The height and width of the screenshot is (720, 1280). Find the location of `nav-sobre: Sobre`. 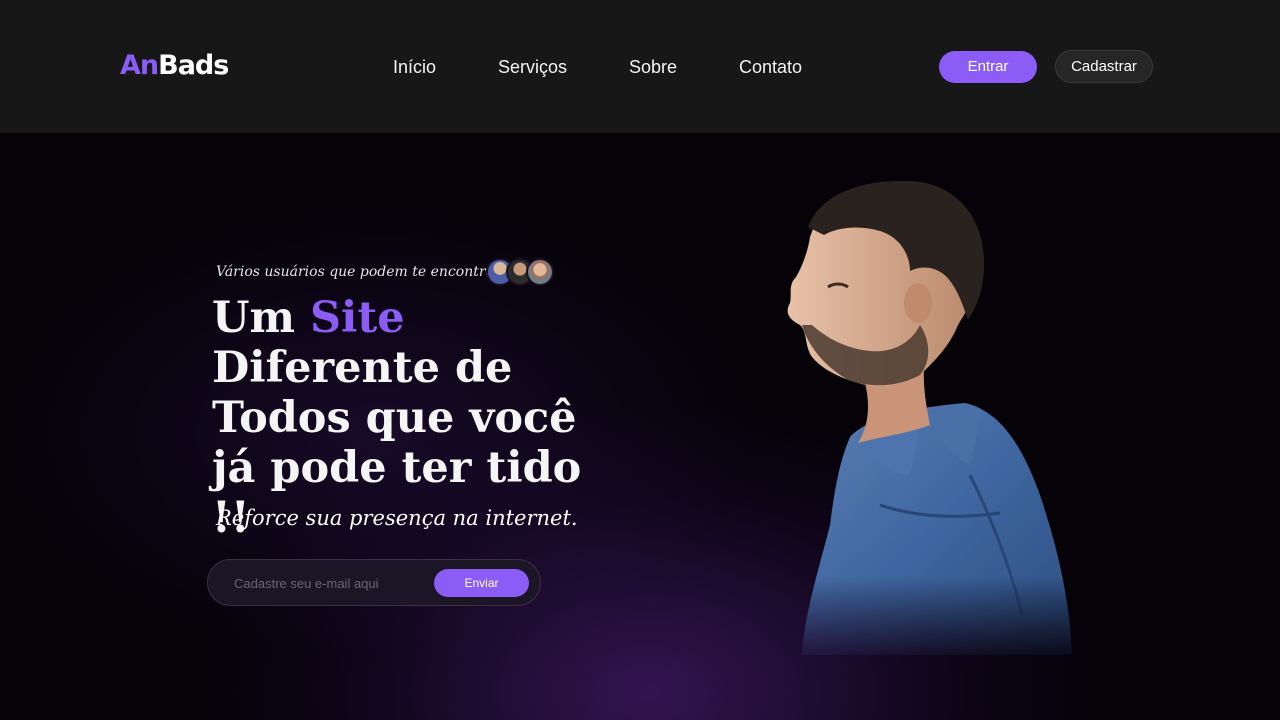

nav-sobre: Sobre is located at coordinates (653, 67).